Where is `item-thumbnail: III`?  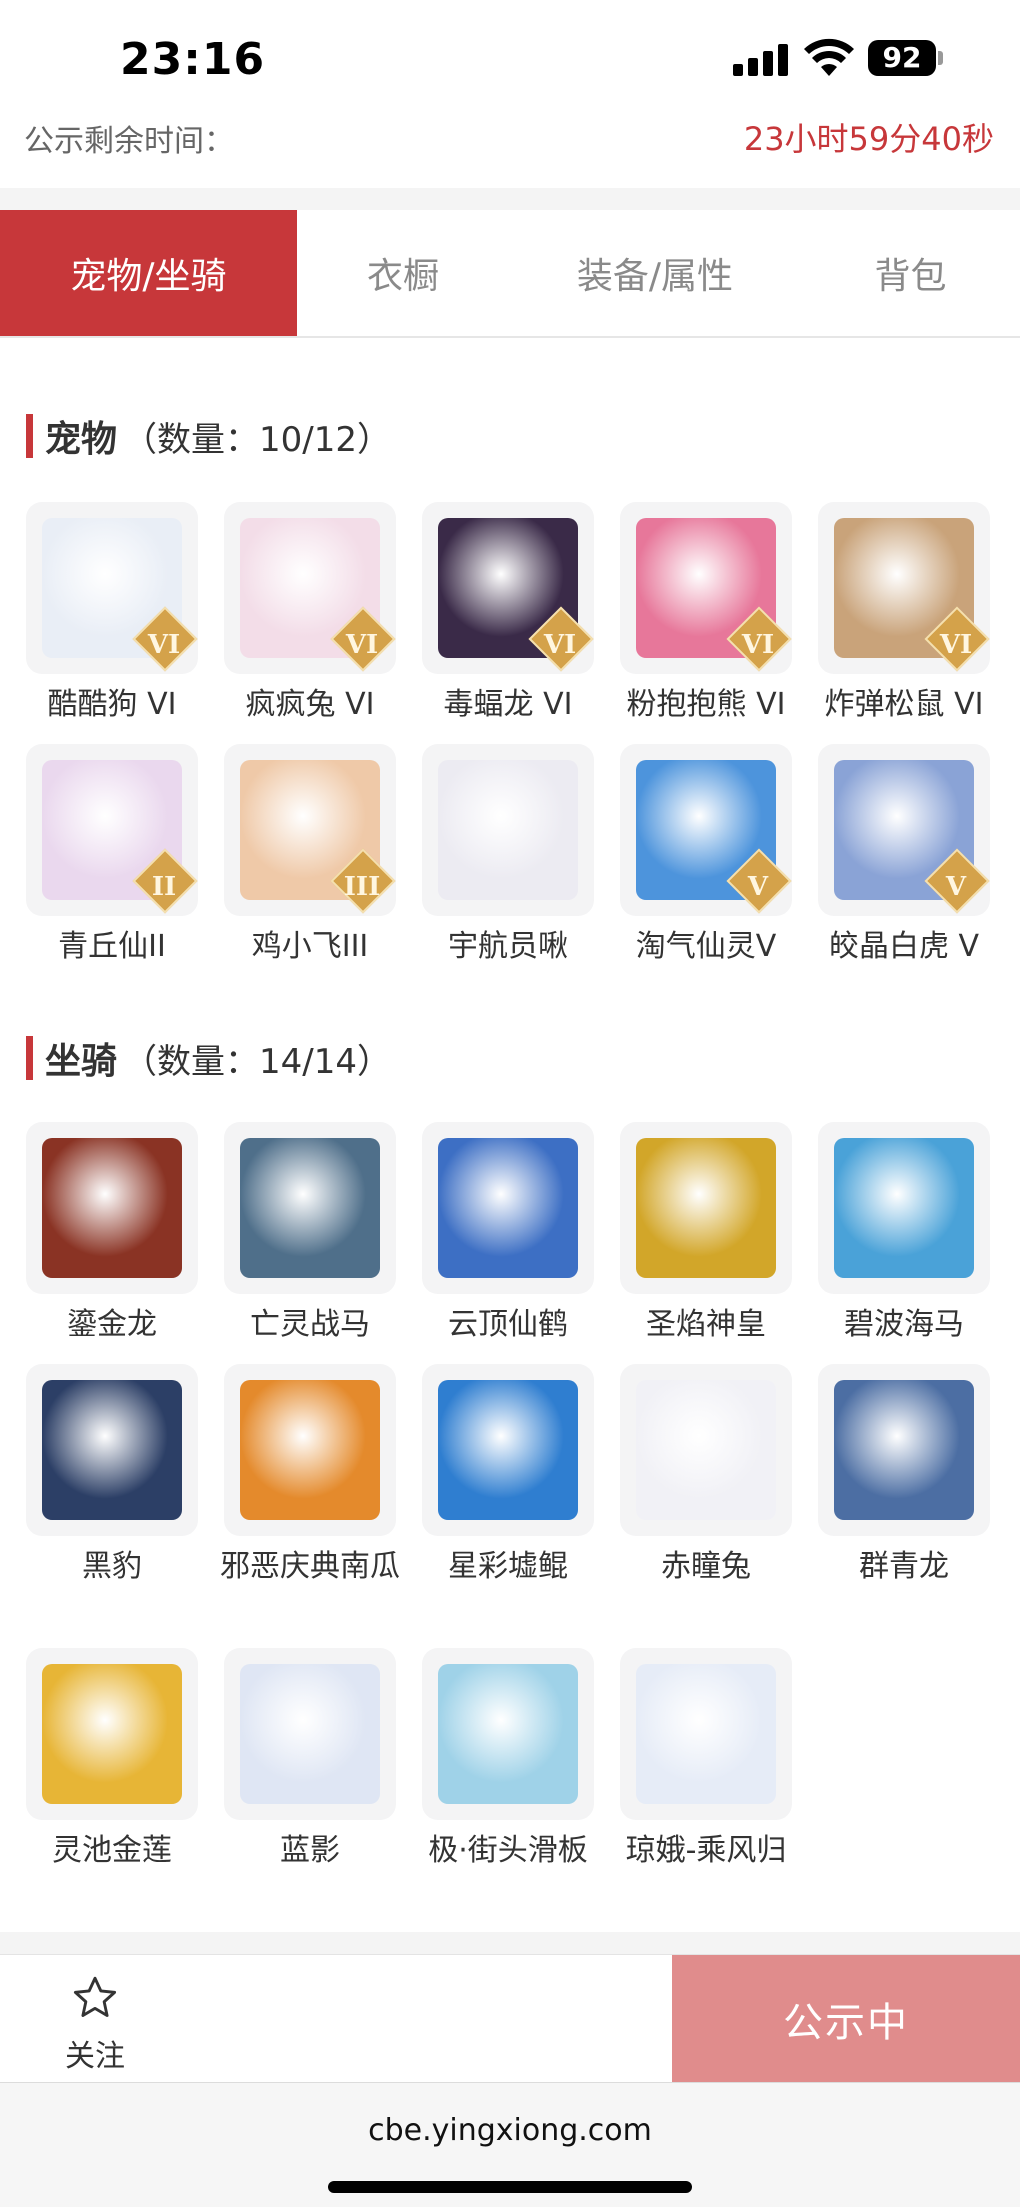
item-thumbnail: III is located at coordinates (310, 830).